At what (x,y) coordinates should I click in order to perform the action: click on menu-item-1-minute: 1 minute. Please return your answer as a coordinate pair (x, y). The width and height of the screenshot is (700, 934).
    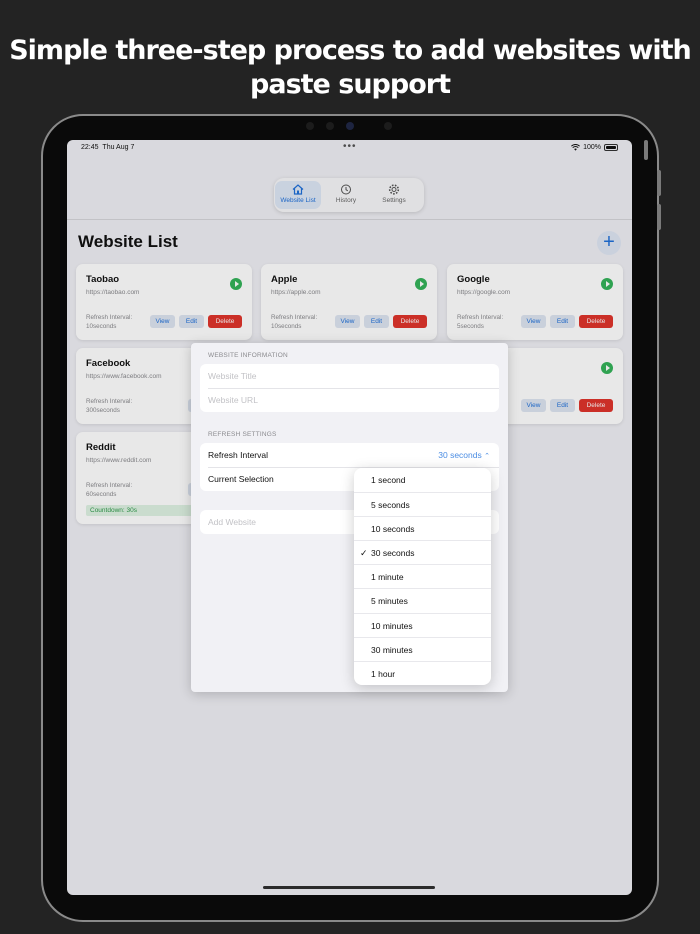
    Looking at the image, I should click on (422, 576).